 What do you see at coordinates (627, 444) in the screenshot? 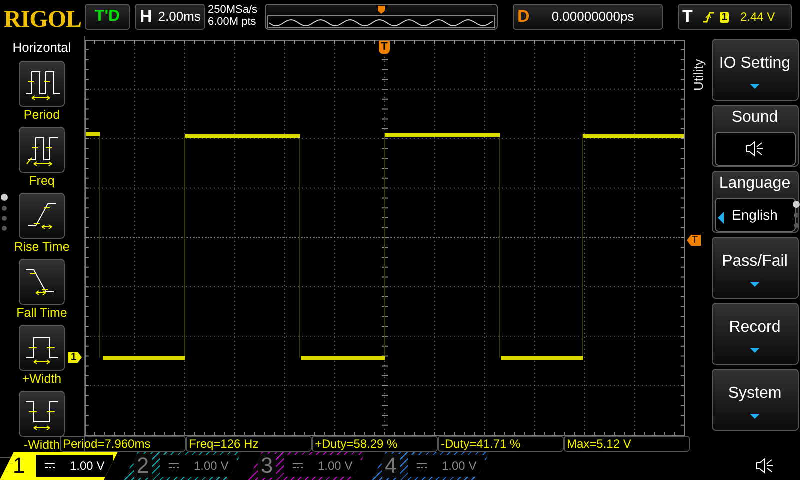
I see `measurement-readout: Max=5.12 V` at bounding box center [627, 444].